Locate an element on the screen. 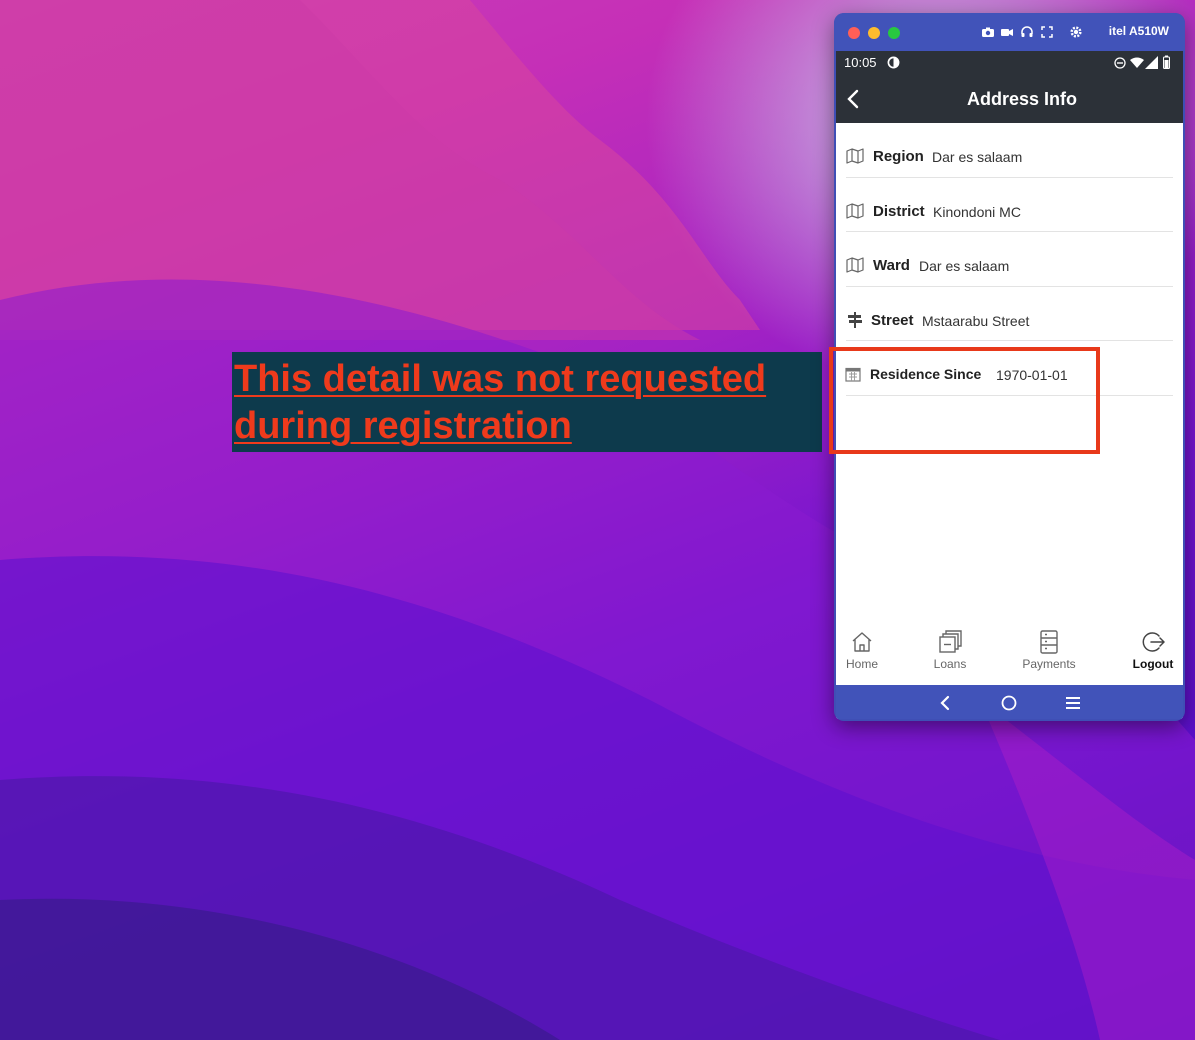 The width and height of the screenshot is (1195, 1040). device-name: itel A510W is located at coordinates (1138, 31).